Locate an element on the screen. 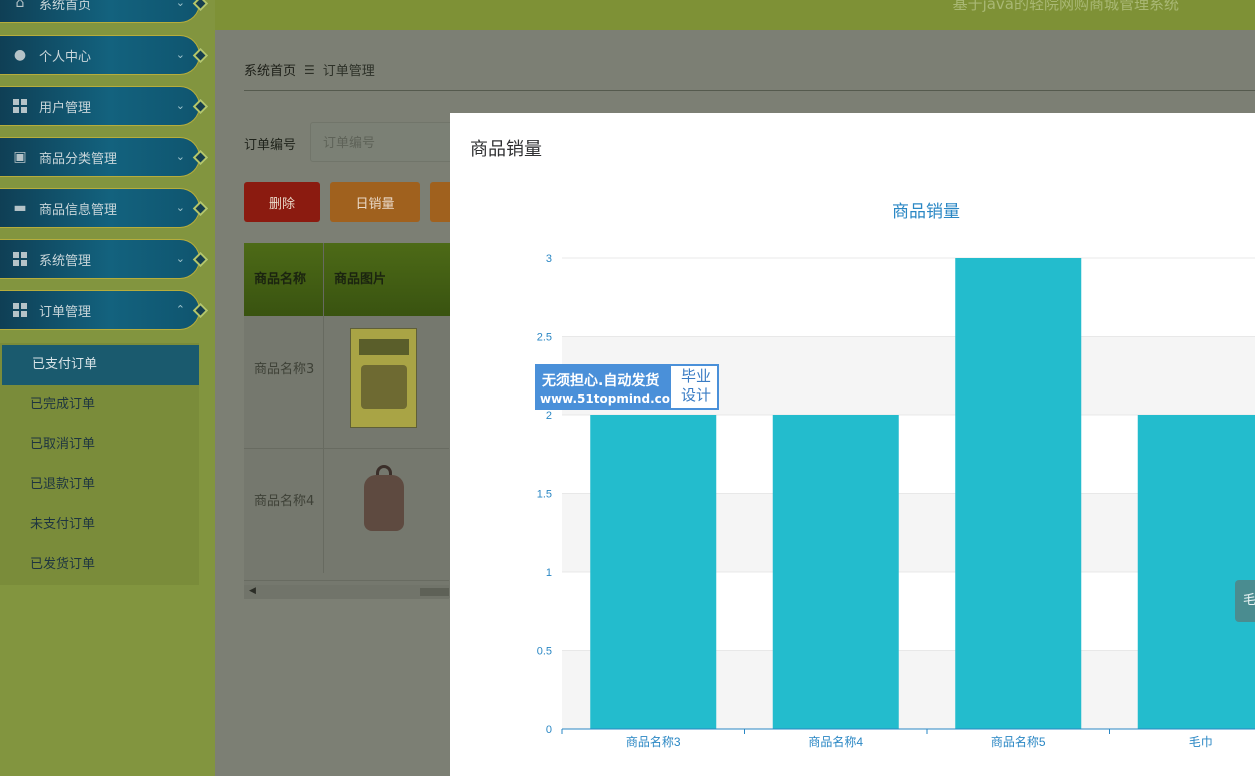 The width and height of the screenshot is (1255, 776). daily-sales-button: 日销量 is located at coordinates (375, 202).